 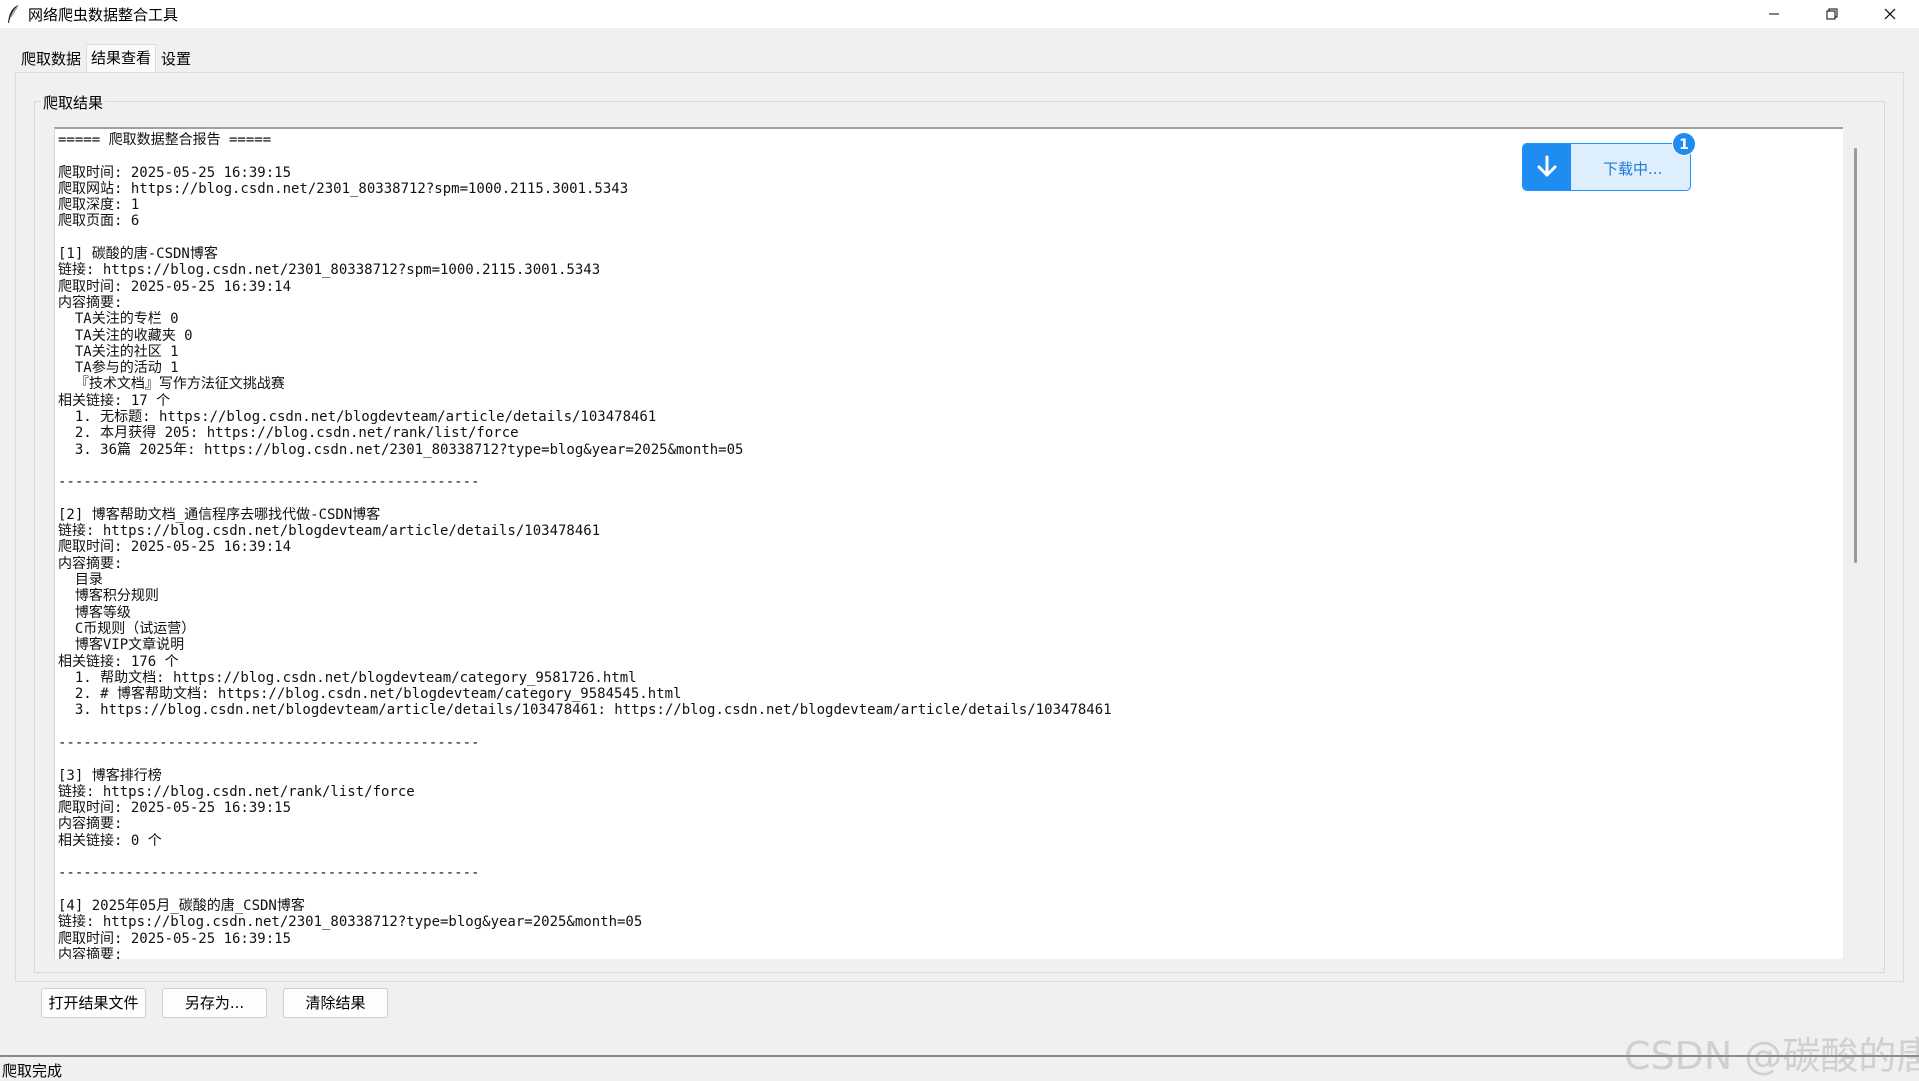 I want to click on watermark-text: CSDN @碳酸的唐, so click(x=1771, y=1056).